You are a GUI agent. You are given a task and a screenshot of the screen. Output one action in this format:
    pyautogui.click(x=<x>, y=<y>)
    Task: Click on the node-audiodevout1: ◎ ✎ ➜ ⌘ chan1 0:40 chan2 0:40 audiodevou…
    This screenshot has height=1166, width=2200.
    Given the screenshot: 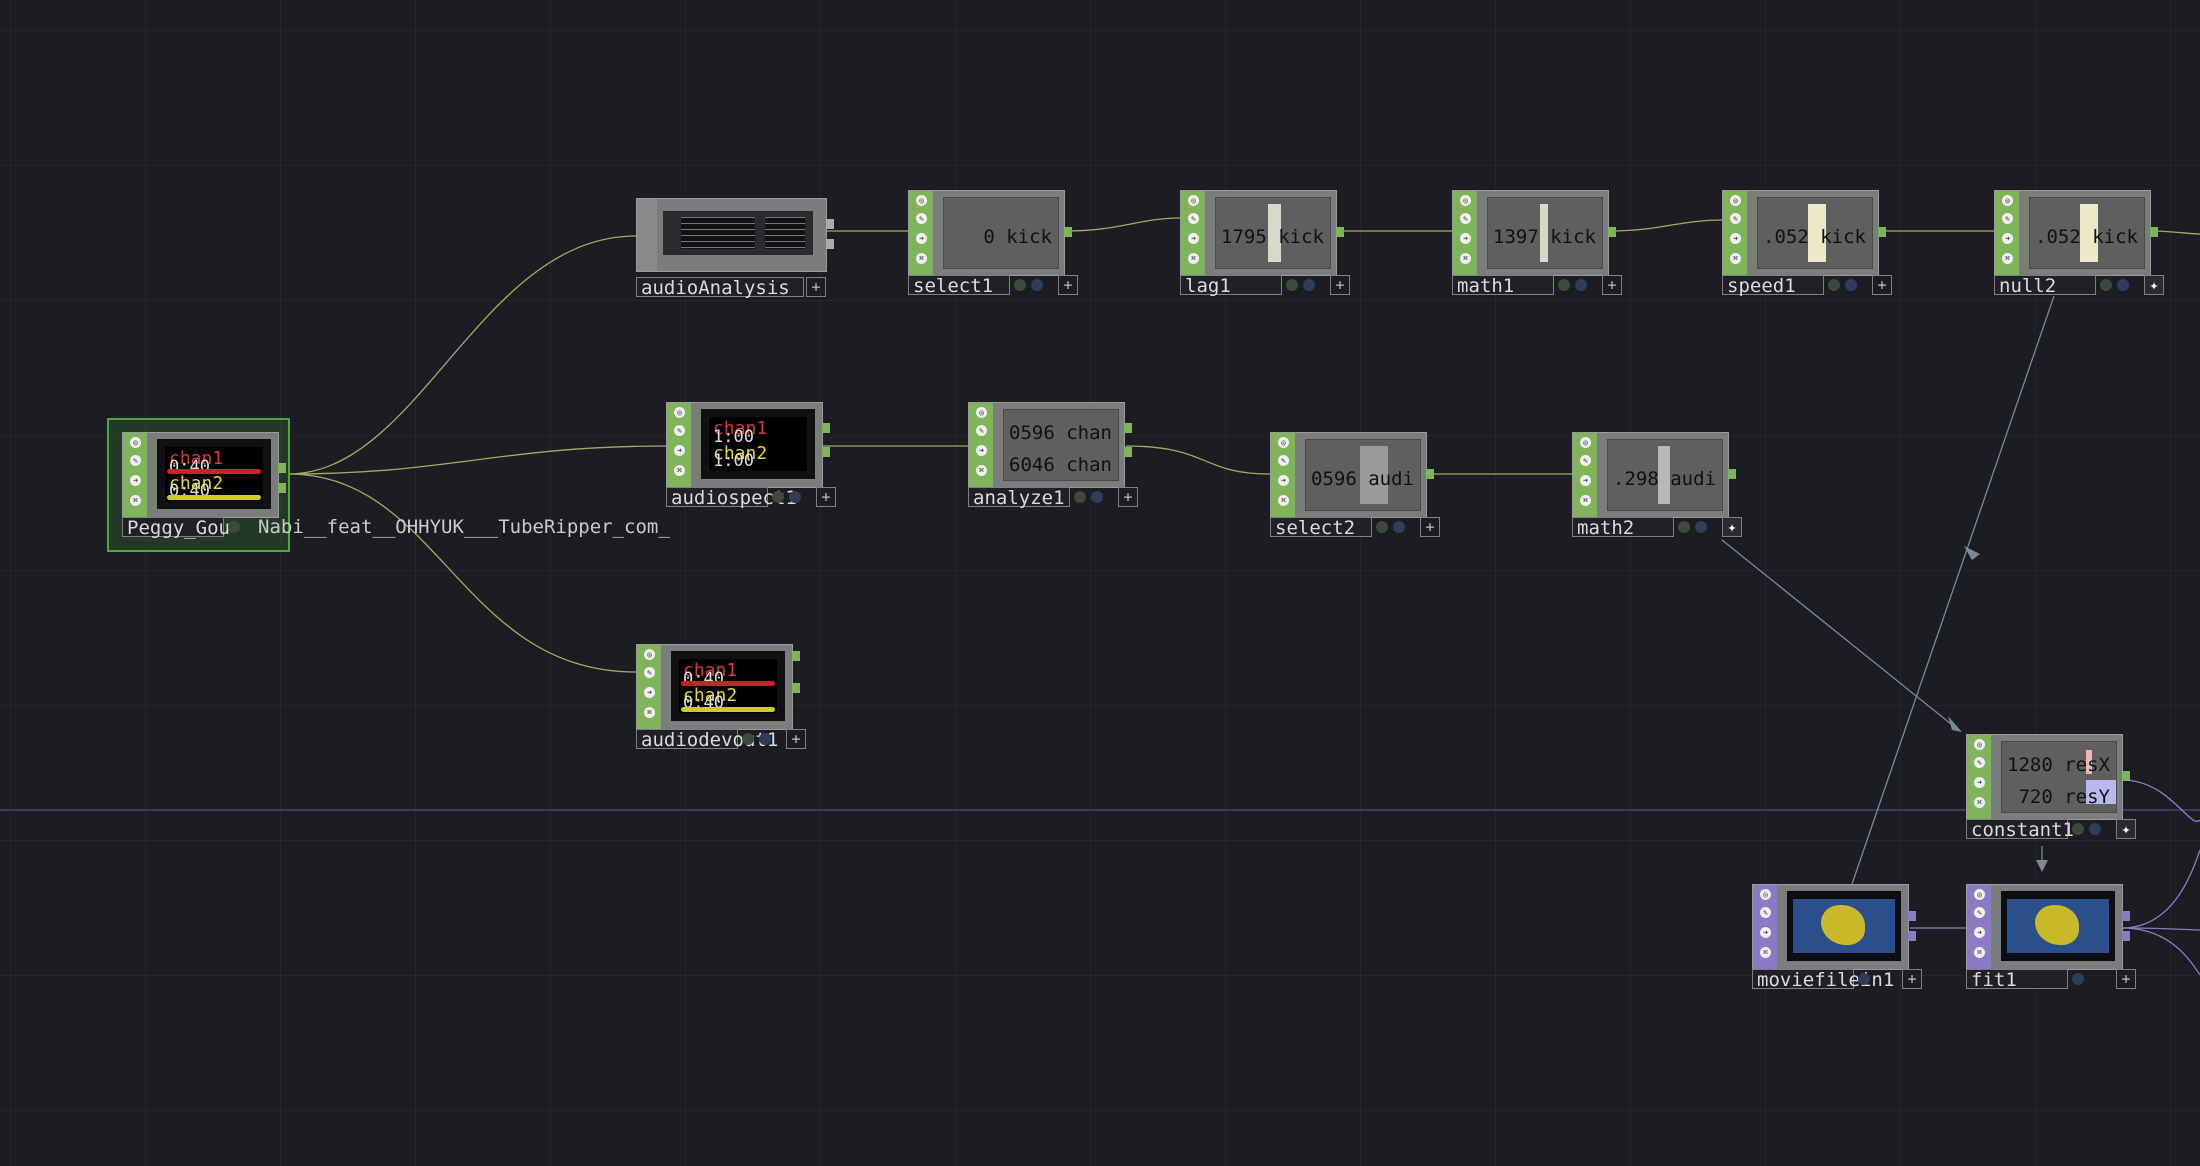 What is the action you would take?
    pyautogui.click(x=721, y=698)
    